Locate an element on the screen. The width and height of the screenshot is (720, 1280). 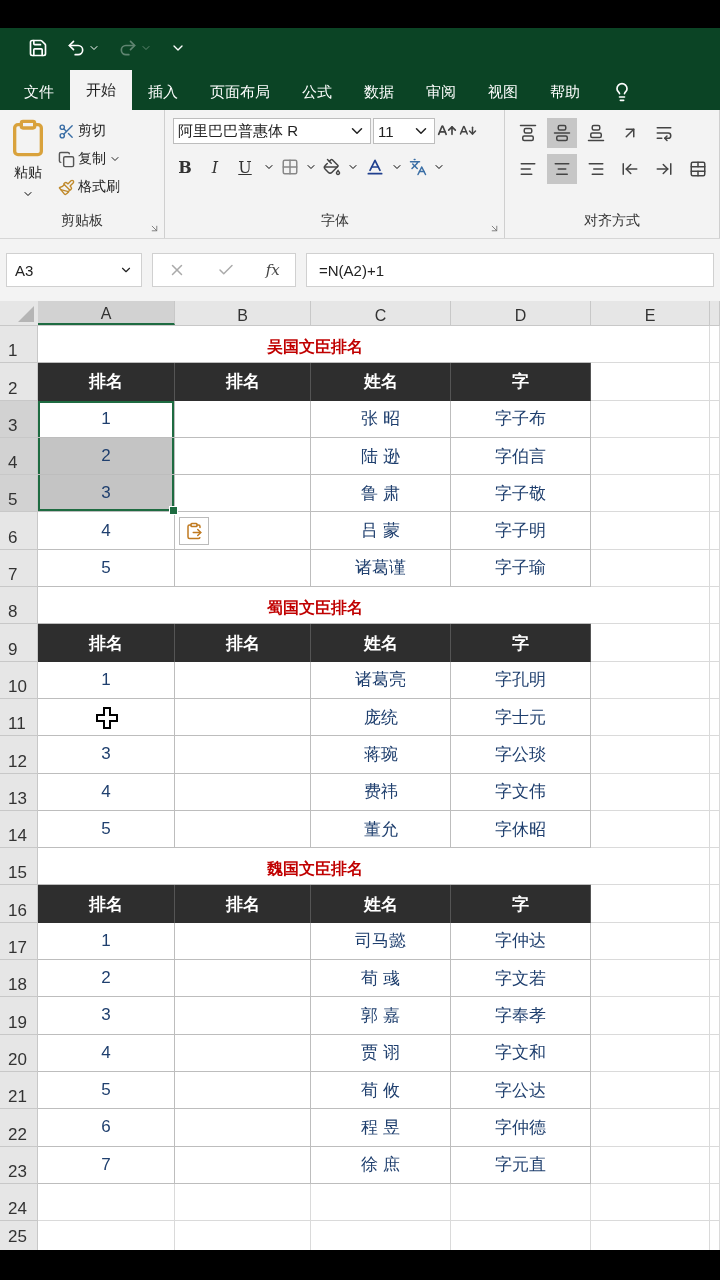
ribbon-tab: 插入 is located at coordinates (163, 92).